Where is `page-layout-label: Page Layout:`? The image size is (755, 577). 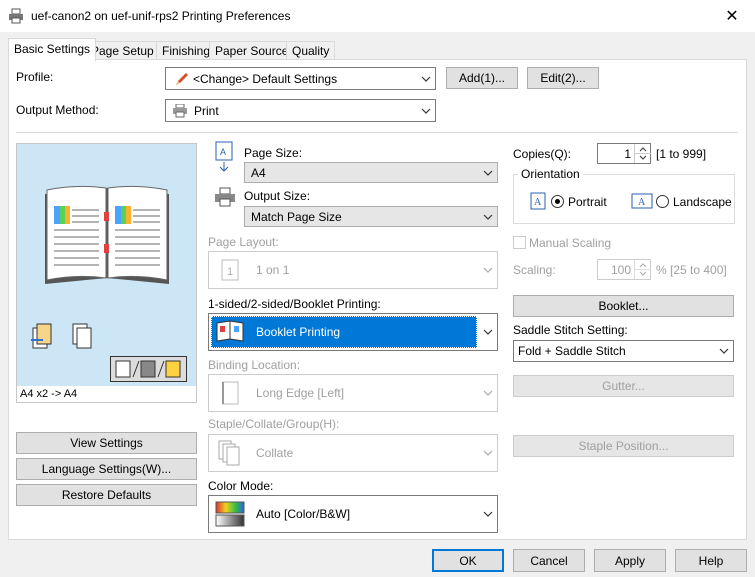
page-layout-label: Page Layout: is located at coordinates (243, 242).